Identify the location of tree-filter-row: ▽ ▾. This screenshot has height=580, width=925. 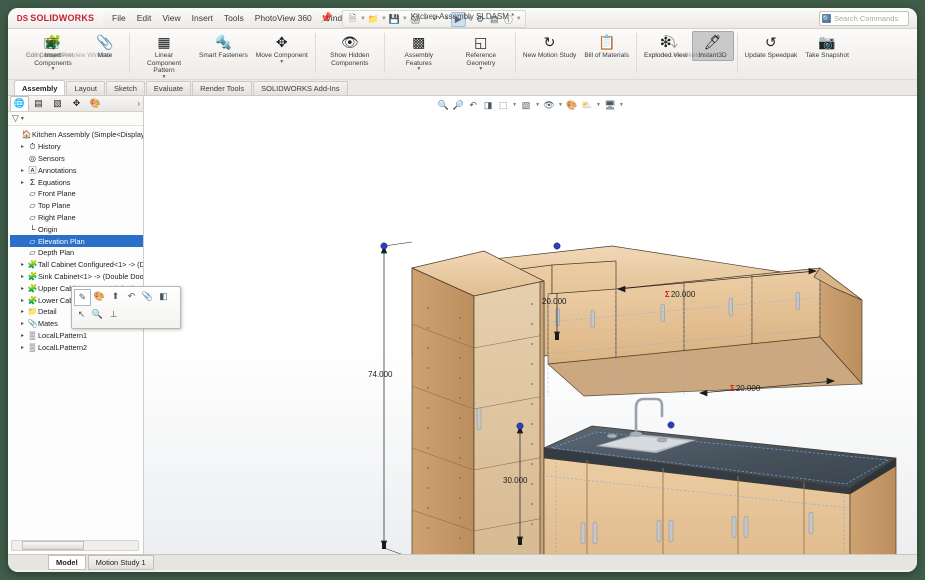
(75, 119).